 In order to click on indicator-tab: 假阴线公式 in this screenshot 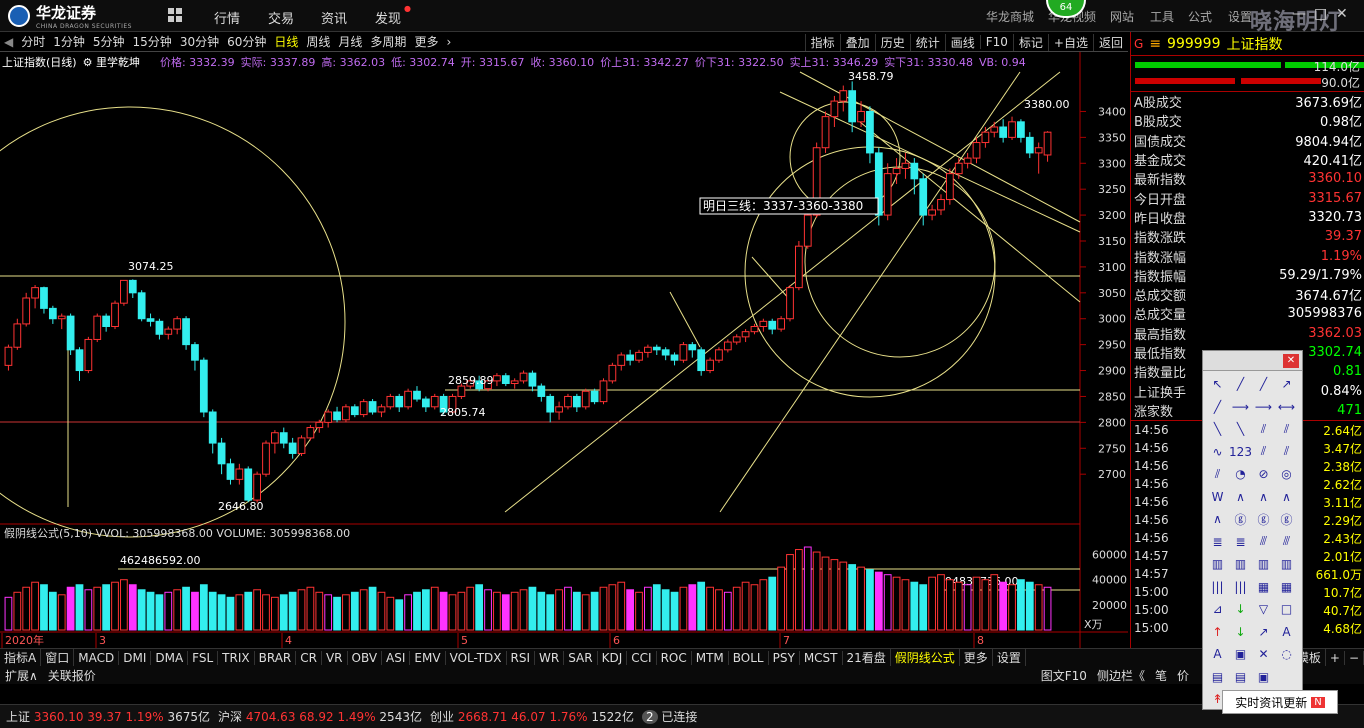, I will do `click(925, 657)`.